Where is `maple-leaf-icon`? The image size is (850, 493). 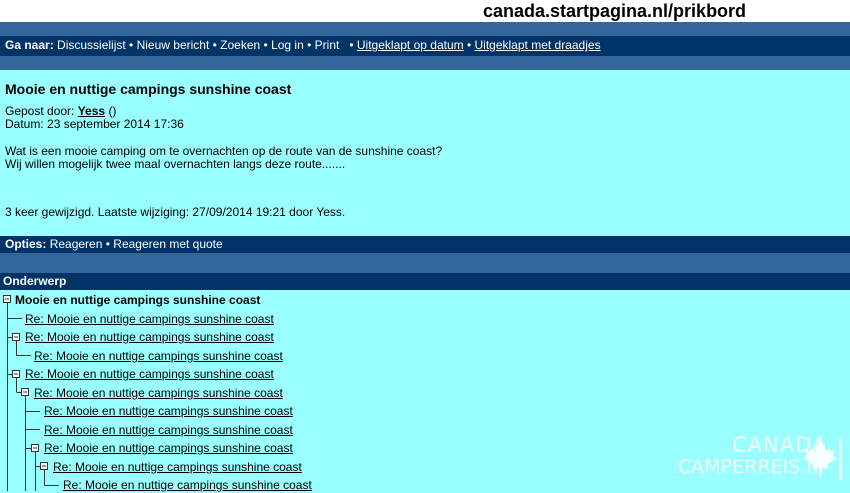
maple-leaf-icon is located at coordinates (823, 459).